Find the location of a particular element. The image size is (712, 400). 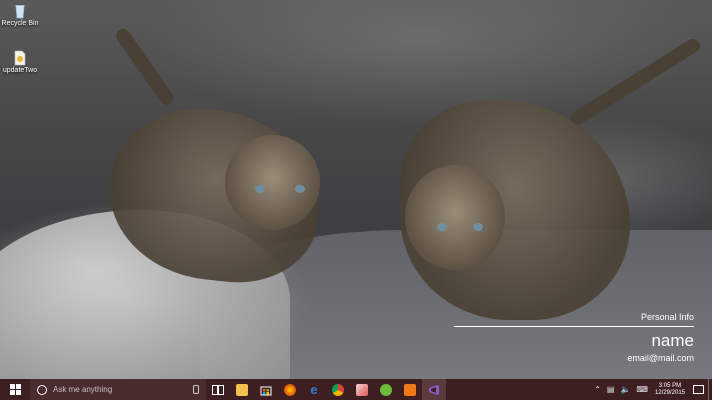

task-view-button is located at coordinates (218, 389).